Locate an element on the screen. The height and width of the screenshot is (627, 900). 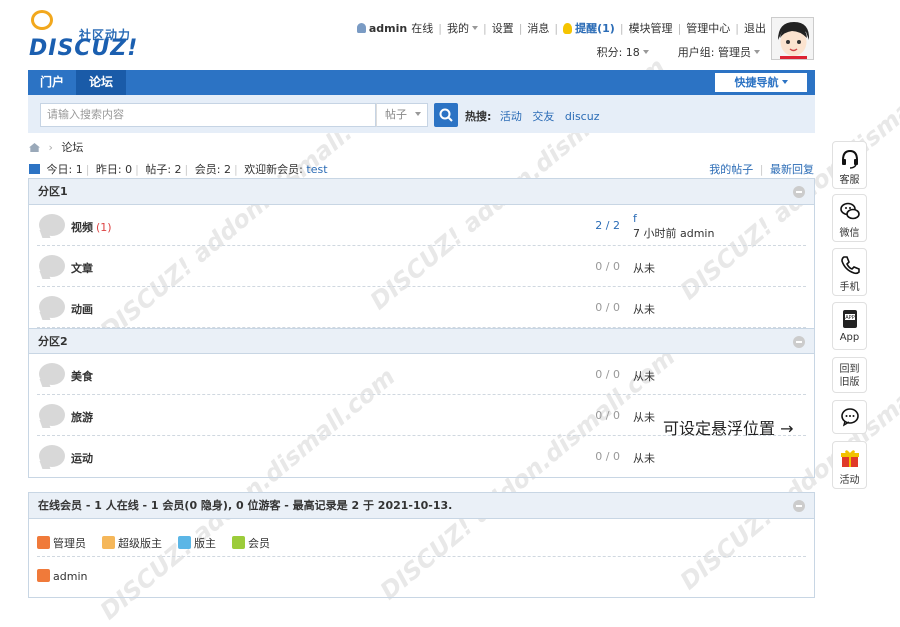
forum-row: 视频 (1) 2 / 2 f 7 小时前 admin is located at coordinates (421, 225).